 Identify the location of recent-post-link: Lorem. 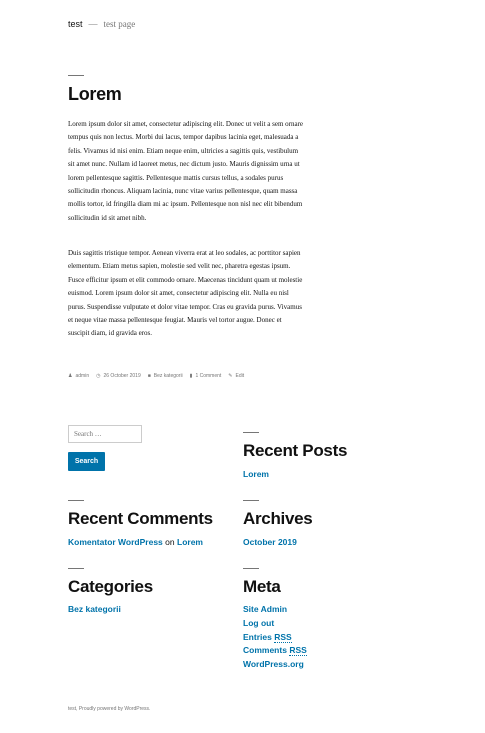
(256, 474).